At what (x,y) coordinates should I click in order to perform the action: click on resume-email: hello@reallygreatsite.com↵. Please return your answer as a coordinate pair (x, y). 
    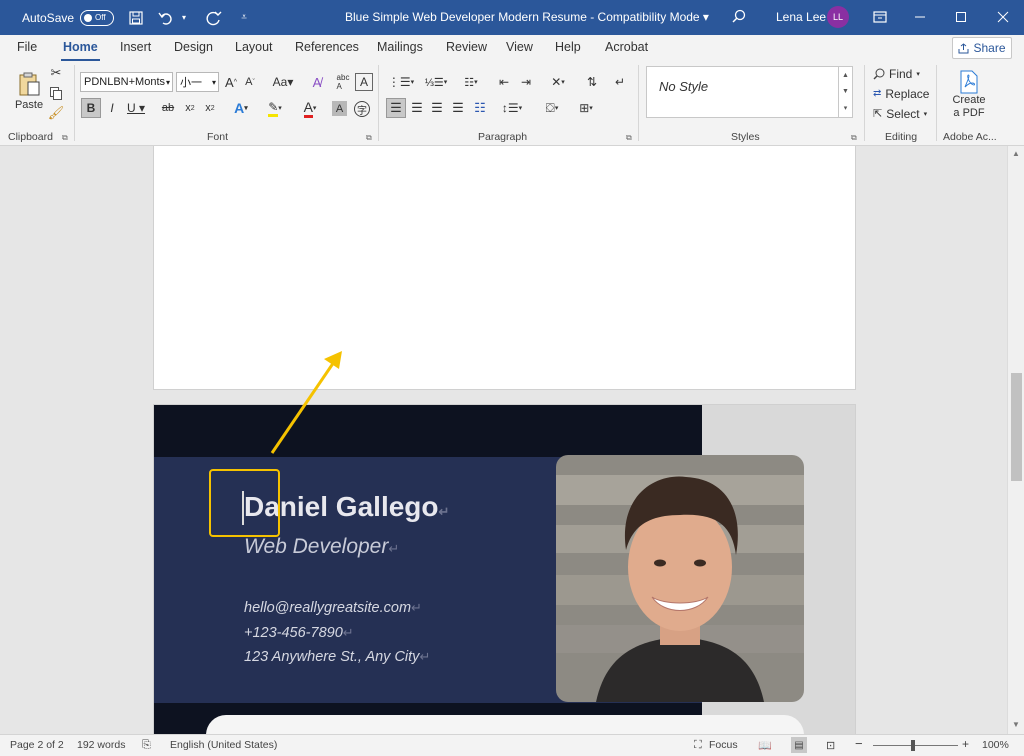
    Looking at the image, I should click on (333, 608).